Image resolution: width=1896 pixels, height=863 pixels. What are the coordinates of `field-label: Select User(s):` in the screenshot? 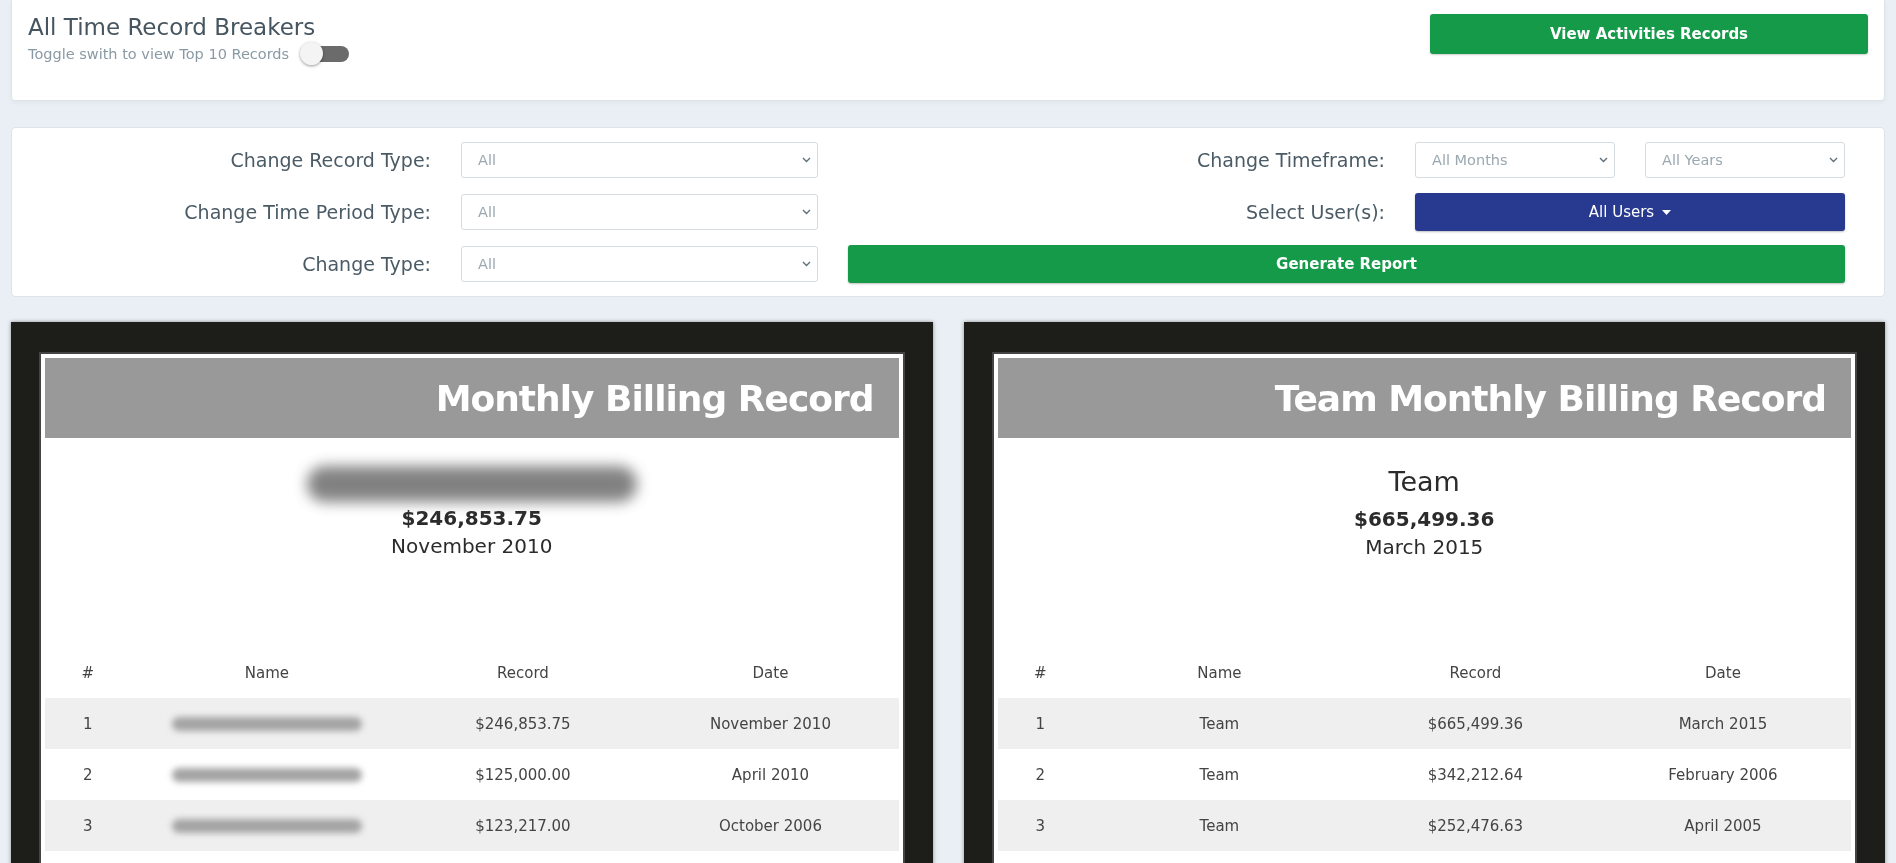 It's located at (1315, 212).